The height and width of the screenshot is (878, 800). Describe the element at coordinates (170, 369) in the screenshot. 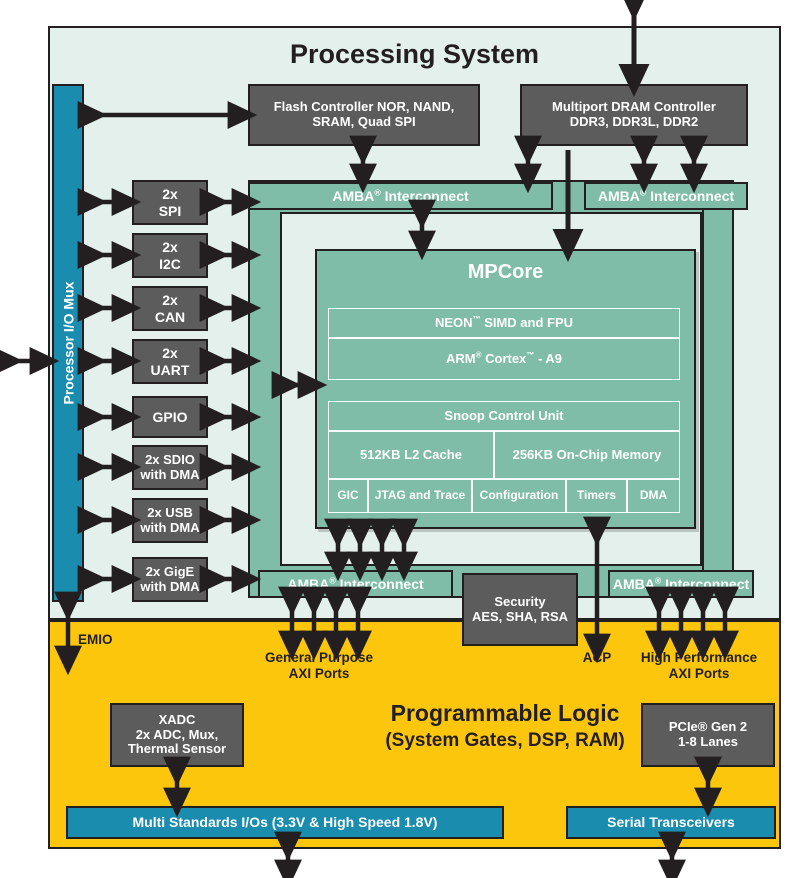

I see `peripheral-uart-line2: UART` at that location.